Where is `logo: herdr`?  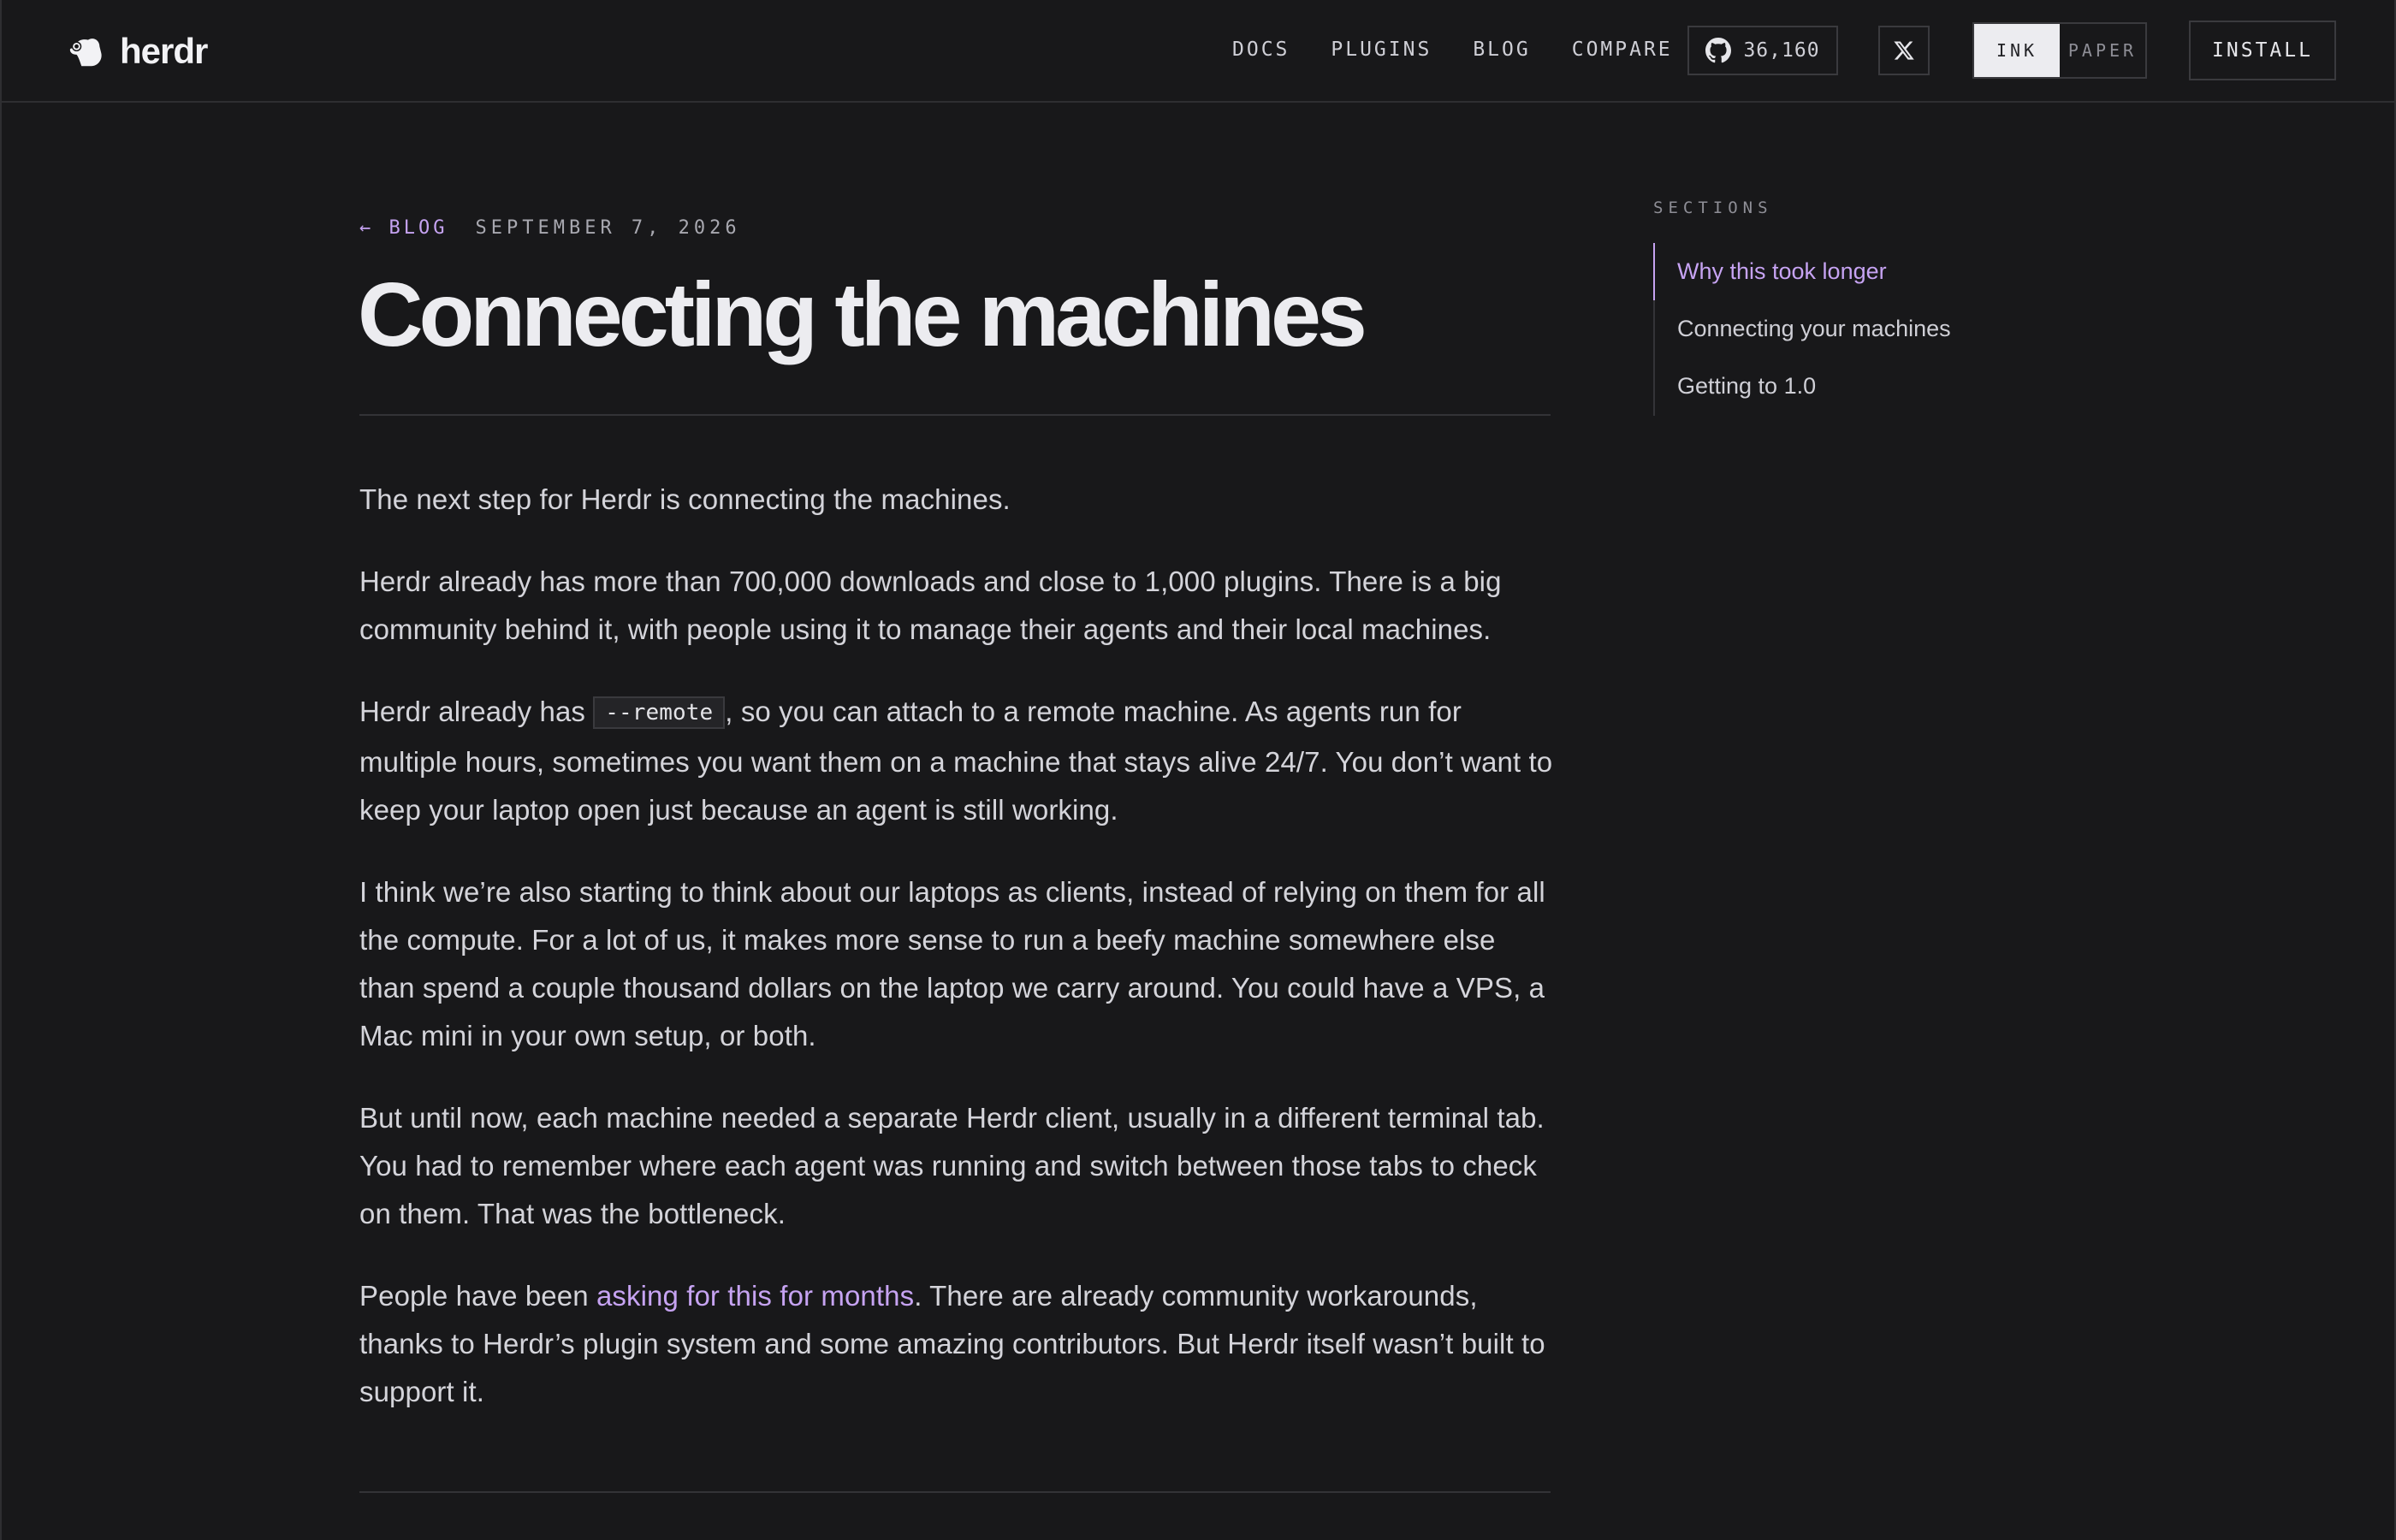 logo: herdr is located at coordinates (137, 51).